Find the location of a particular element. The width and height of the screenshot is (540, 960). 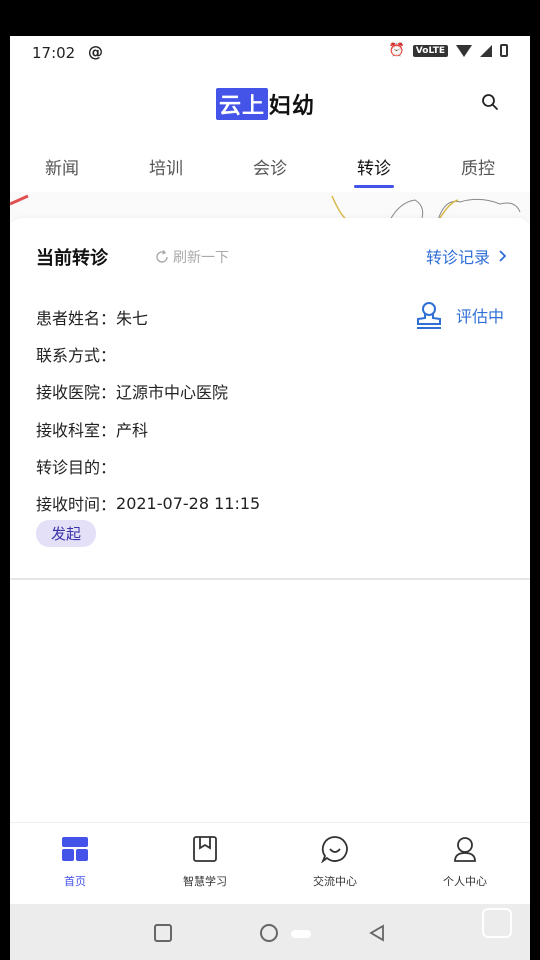

initiated-badge: 发起 is located at coordinates (66, 533).